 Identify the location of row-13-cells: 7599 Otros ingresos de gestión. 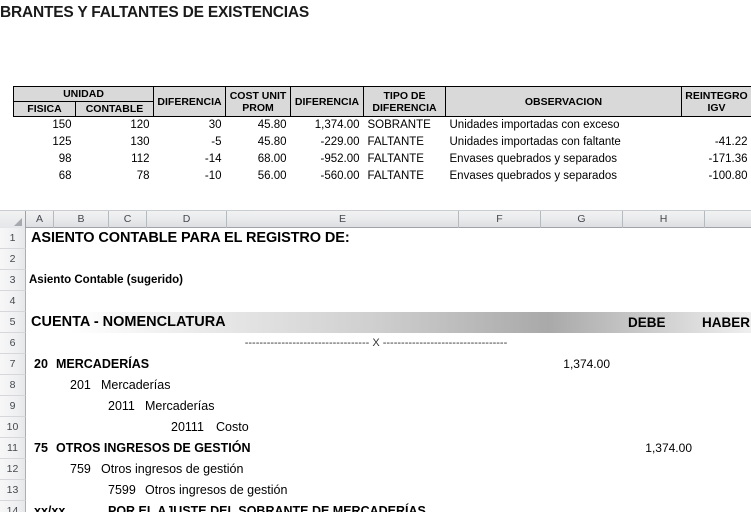
(388, 490).